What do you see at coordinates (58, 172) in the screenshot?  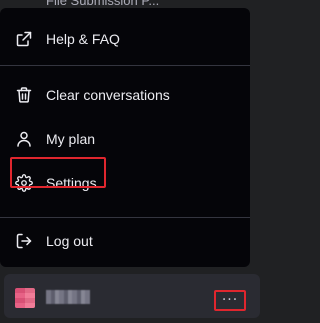 I see `settings-highlight-box` at bounding box center [58, 172].